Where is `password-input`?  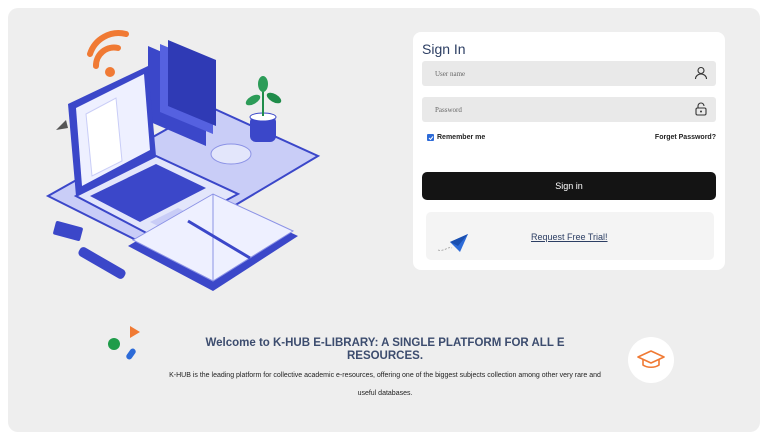
password-input is located at coordinates (552, 109).